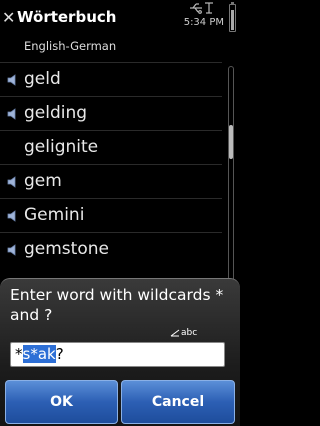 The image size is (320, 426). I want to click on ok-button: OK, so click(61, 402).